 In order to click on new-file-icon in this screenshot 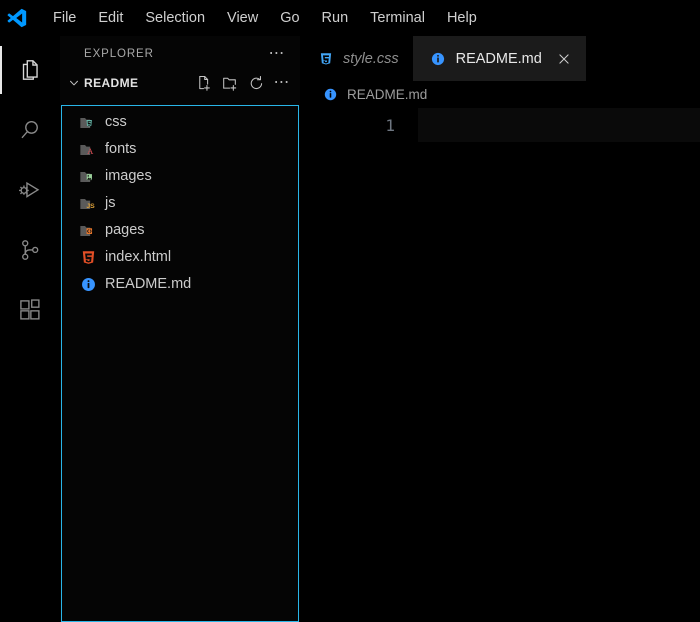, I will do `click(204, 83)`.